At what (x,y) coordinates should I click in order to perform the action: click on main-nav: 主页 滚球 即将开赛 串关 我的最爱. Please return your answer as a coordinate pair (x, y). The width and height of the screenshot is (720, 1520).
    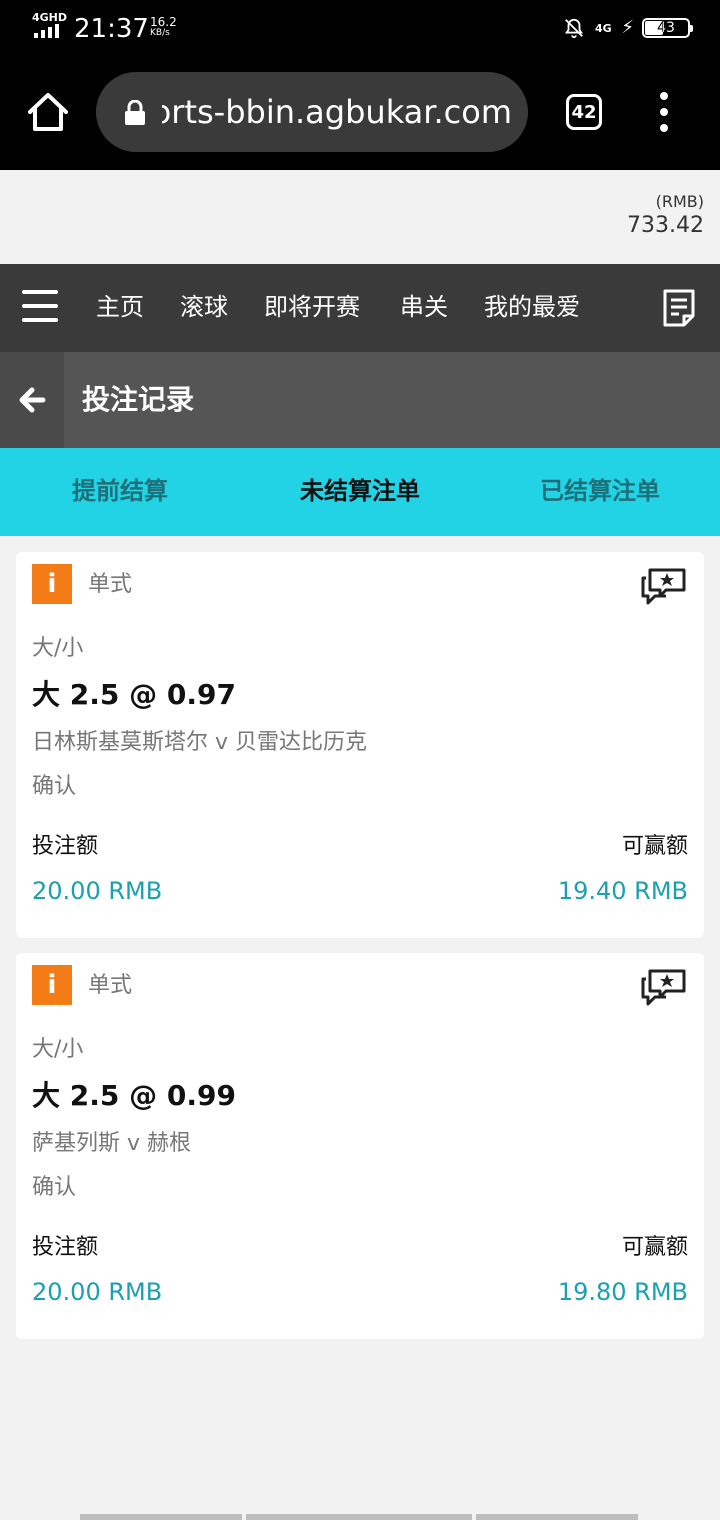
    Looking at the image, I should click on (360, 308).